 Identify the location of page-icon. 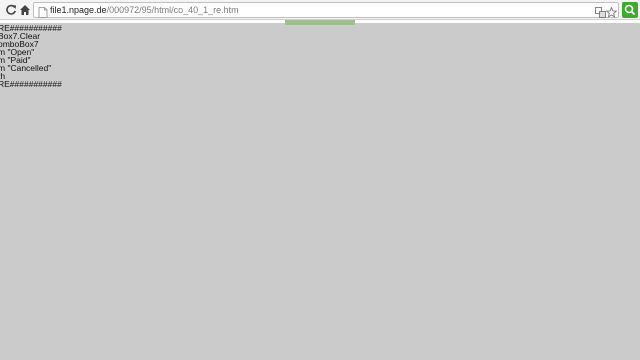
(43, 11).